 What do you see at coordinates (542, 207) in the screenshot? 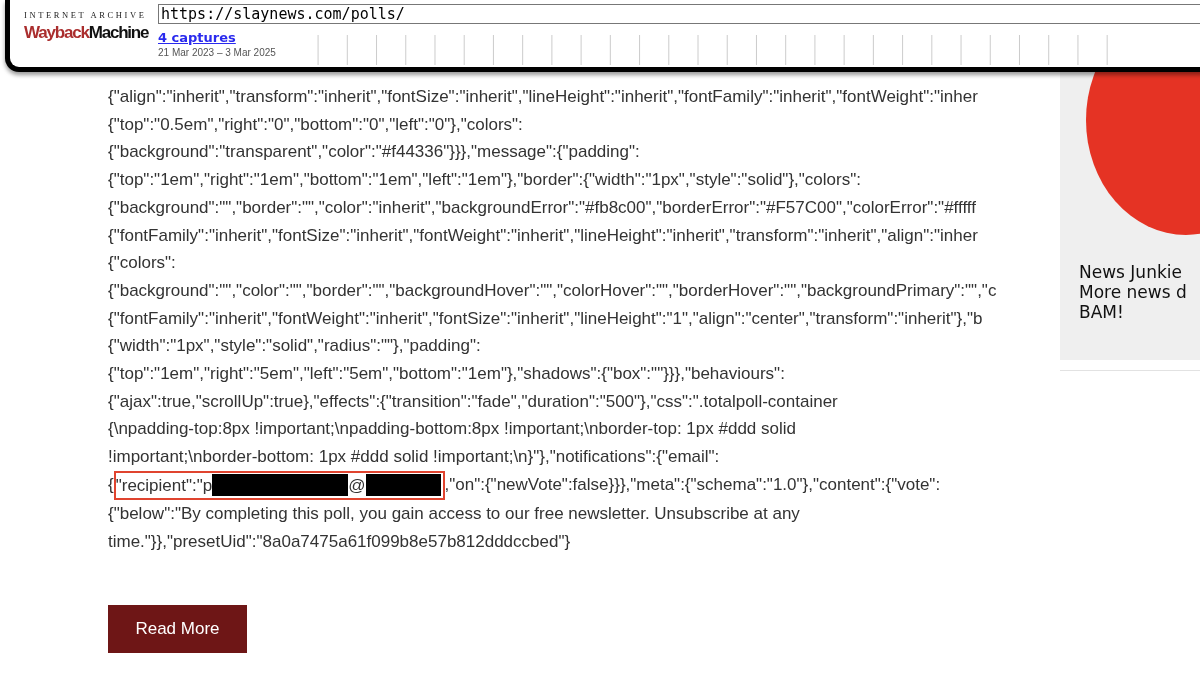
I see `code-line: {"background":"","border":"","color":"inherit","backgroundError":"#fb8c00","borderError":"#F57C00","colorError":"#fffff` at bounding box center [542, 207].